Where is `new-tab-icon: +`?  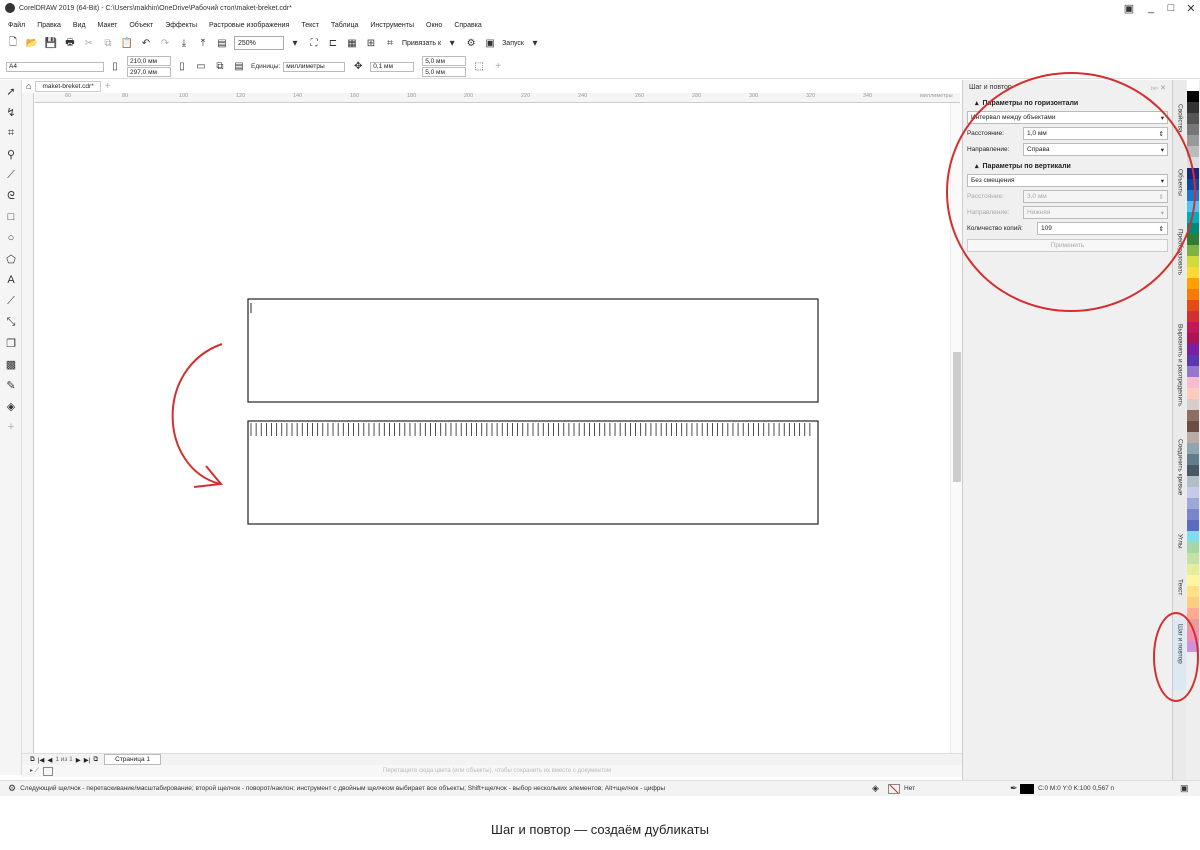 new-tab-icon: + is located at coordinates (108, 86).